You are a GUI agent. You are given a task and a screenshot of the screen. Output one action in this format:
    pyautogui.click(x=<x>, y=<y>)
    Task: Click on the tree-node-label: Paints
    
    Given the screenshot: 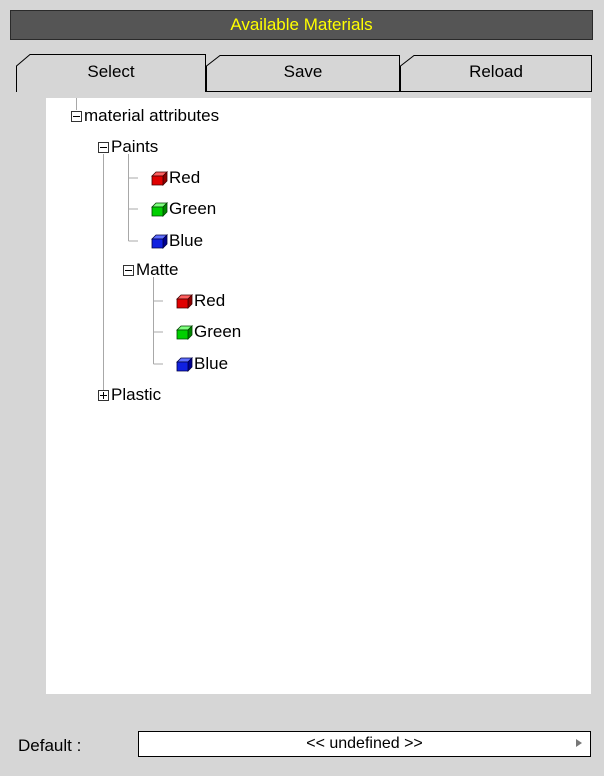 What is the action you would take?
    pyautogui.click(x=135, y=146)
    